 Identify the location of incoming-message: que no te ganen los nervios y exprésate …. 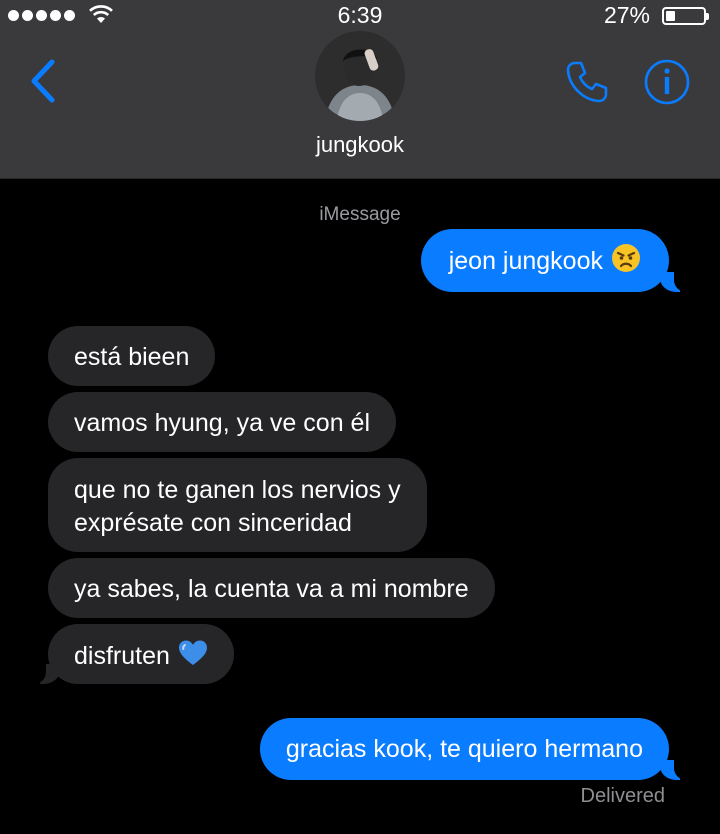
(237, 505).